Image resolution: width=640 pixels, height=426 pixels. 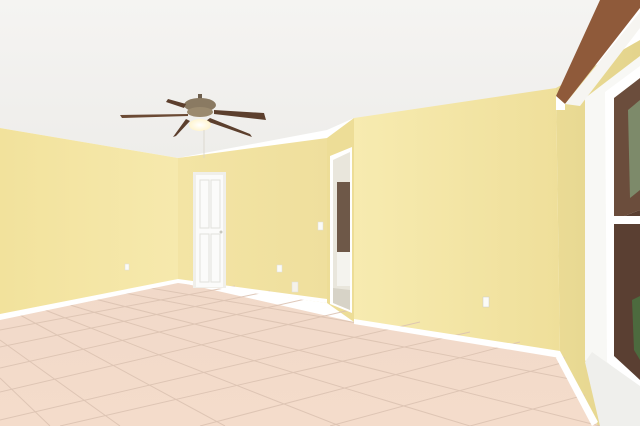 I want to click on floor-vent, so click(x=295, y=287).